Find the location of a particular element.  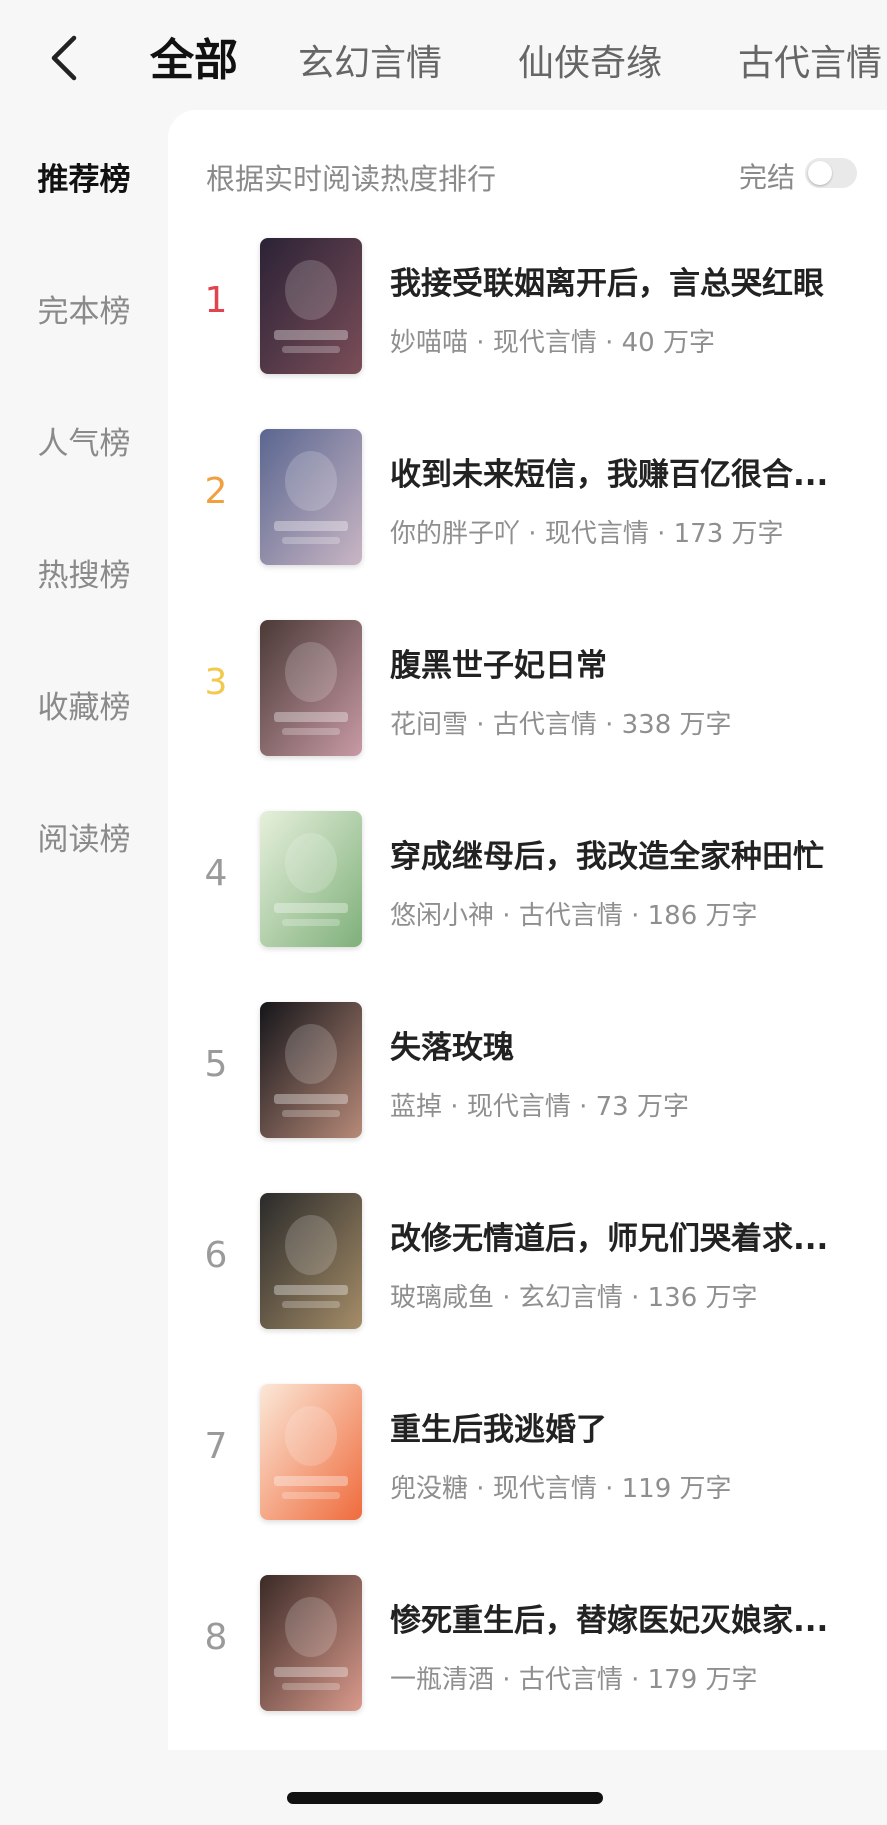

book-row: 7 重生后我逃婚了 兜没糖 · 现代言情 · 119 万字 is located at coordinates (527, 1452).